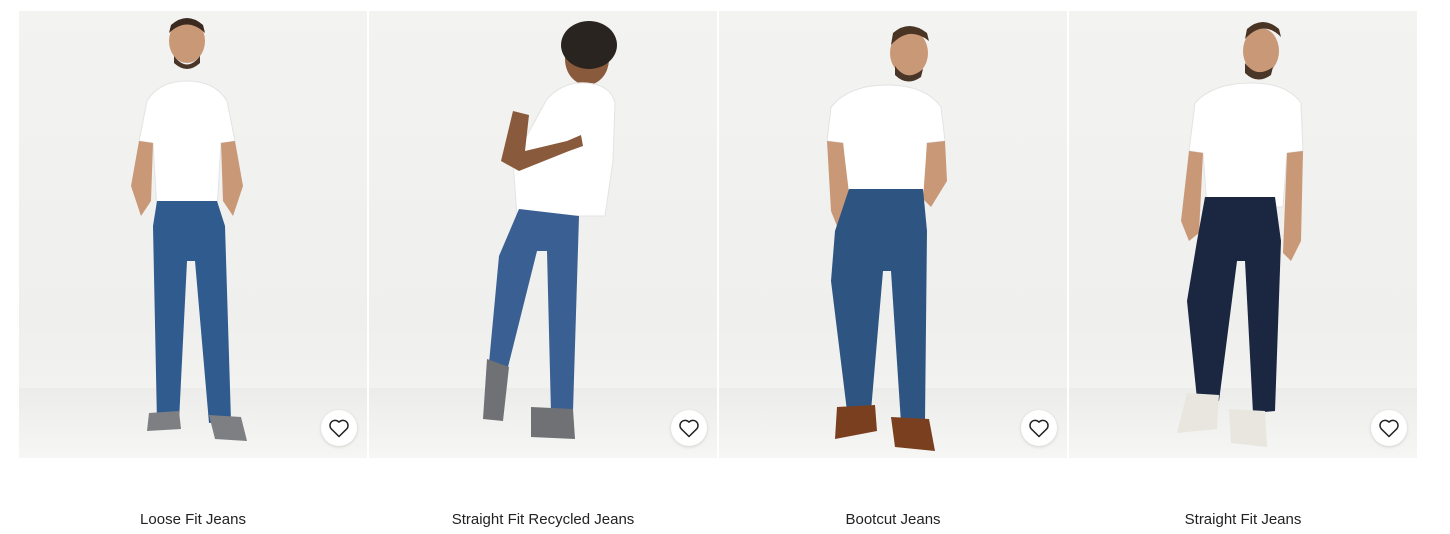  What do you see at coordinates (543, 519) in the screenshot?
I see `product-name: Straight Fit Recycled Jeans` at bounding box center [543, 519].